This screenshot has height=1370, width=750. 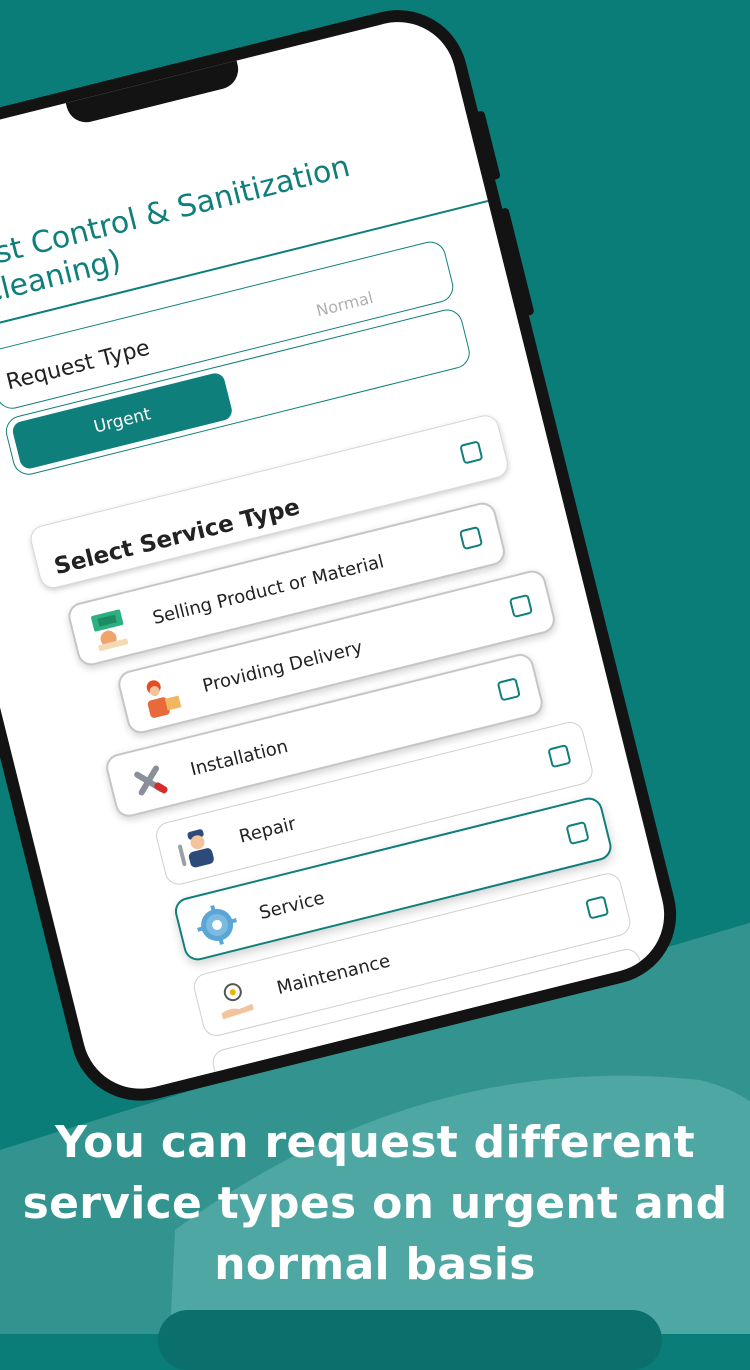 What do you see at coordinates (471, 452) in the screenshot?
I see `select-all-checkbox` at bounding box center [471, 452].